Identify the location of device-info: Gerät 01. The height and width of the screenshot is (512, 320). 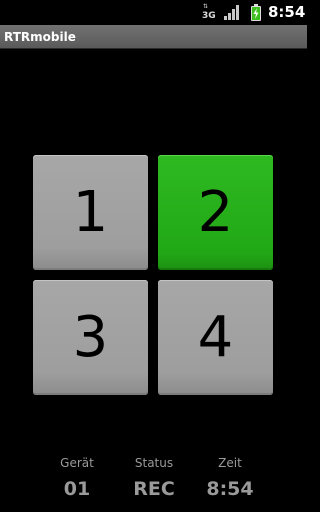
(77, 478).